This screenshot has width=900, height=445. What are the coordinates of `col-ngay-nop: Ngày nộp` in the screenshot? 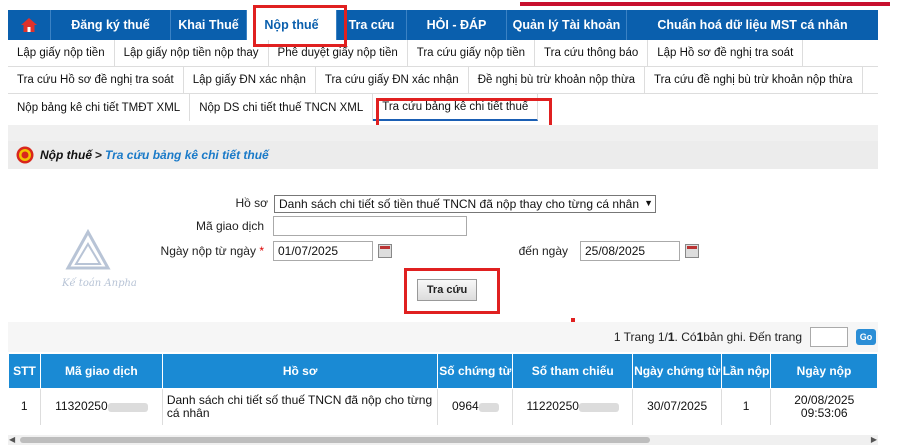 It's located at (824, 371).